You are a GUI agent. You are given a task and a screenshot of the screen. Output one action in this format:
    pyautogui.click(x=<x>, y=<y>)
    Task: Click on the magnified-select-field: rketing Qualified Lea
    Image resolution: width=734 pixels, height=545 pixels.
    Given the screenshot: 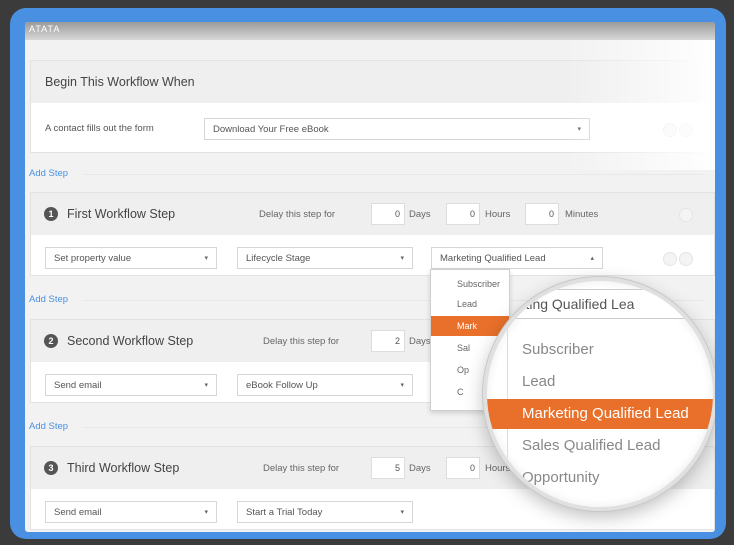 What is the action you would take?
    pyautogui.click(x=600, y=304)
    